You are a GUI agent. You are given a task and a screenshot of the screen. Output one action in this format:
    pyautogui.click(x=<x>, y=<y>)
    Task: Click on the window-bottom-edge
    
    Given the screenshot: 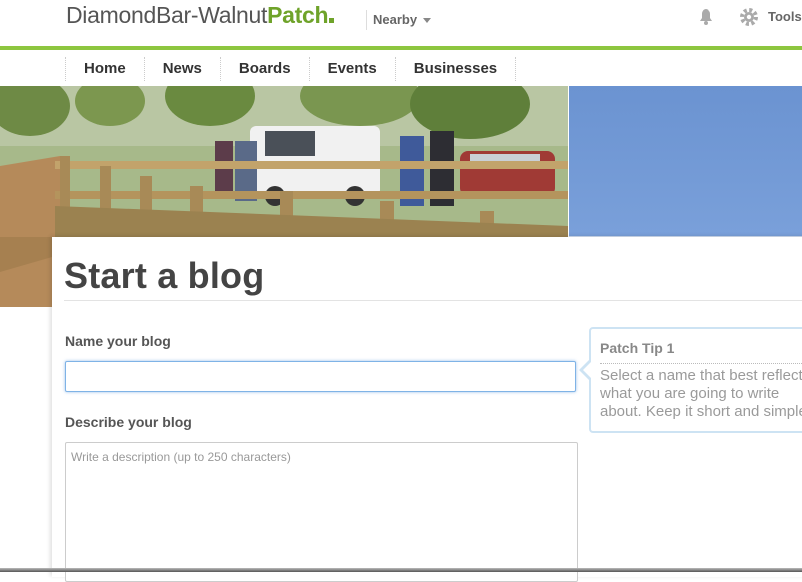 What is the action you would take?
    pyautogui.click(x=401, y=570)
    